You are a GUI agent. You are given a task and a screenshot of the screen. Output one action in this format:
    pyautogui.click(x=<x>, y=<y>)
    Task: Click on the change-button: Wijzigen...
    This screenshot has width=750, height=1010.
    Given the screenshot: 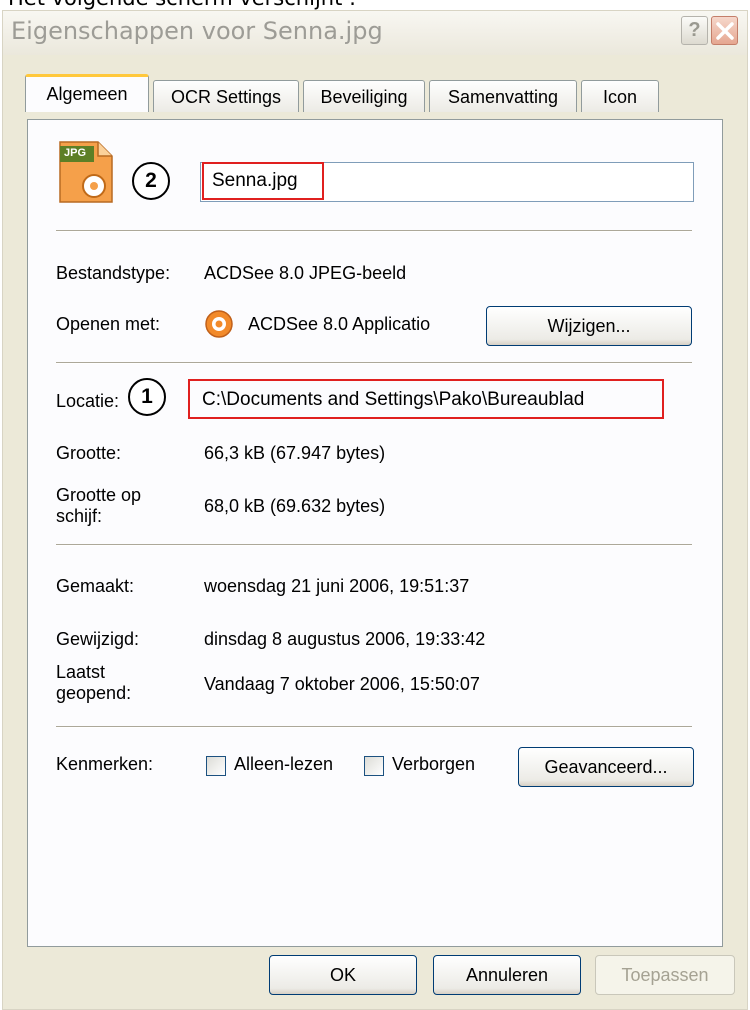 What is the action you would take?
    pyautogui.click(x=589, y=326)
    